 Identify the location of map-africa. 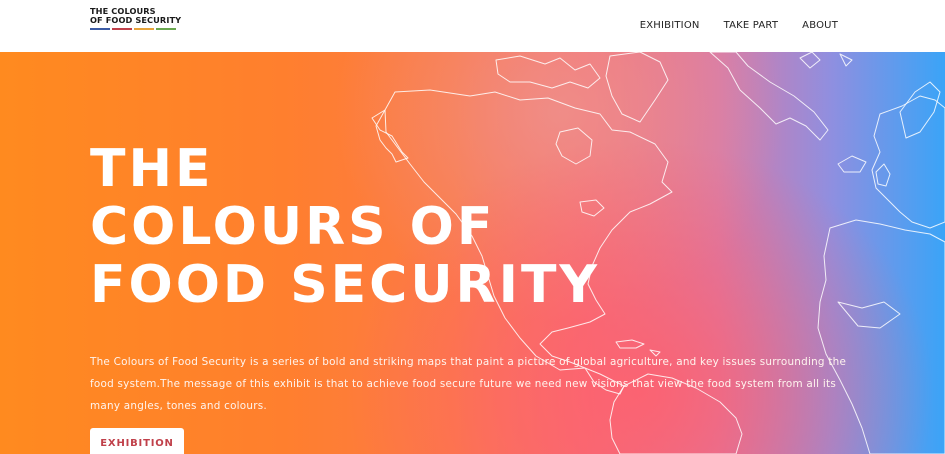
(881, 336).